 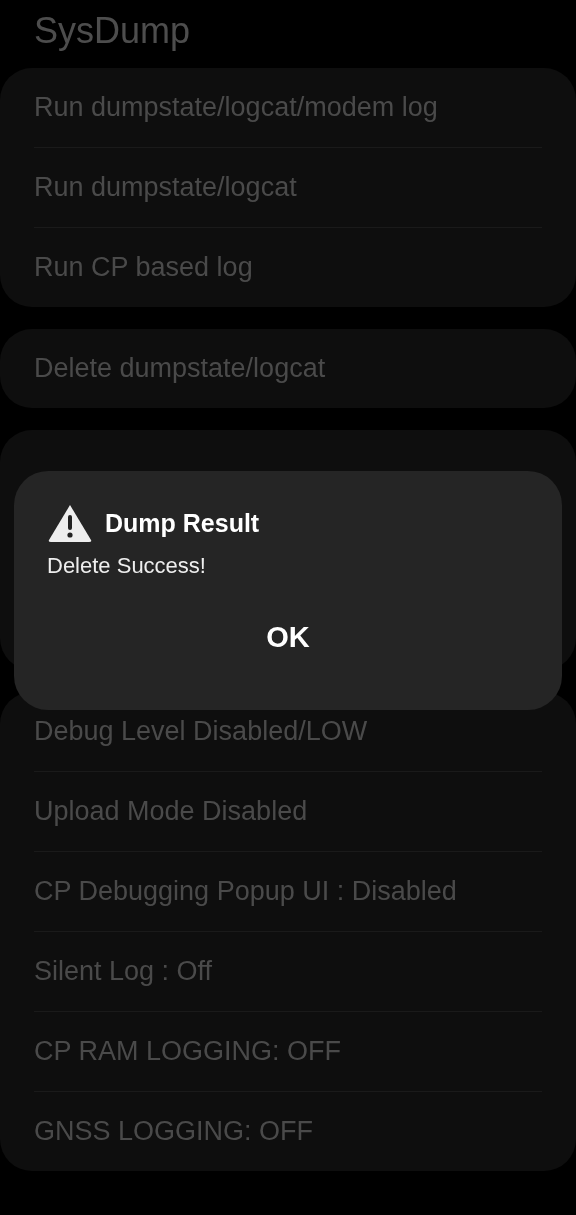 I want to click on menu-item: Upload Mode Disabled, so click(x=171, y=811).